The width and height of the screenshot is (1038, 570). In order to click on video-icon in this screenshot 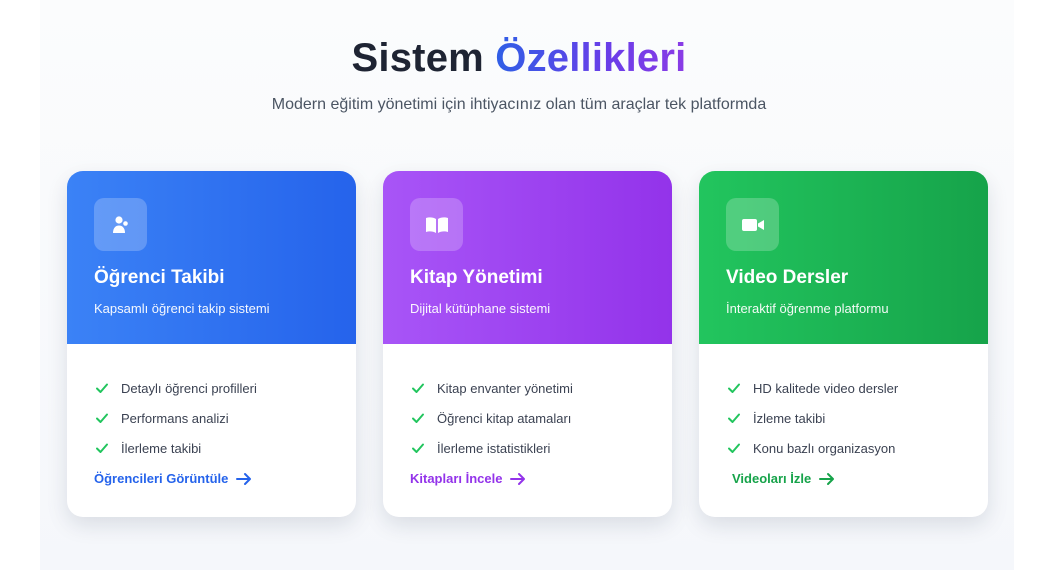, I will do `click(752, 224)`.